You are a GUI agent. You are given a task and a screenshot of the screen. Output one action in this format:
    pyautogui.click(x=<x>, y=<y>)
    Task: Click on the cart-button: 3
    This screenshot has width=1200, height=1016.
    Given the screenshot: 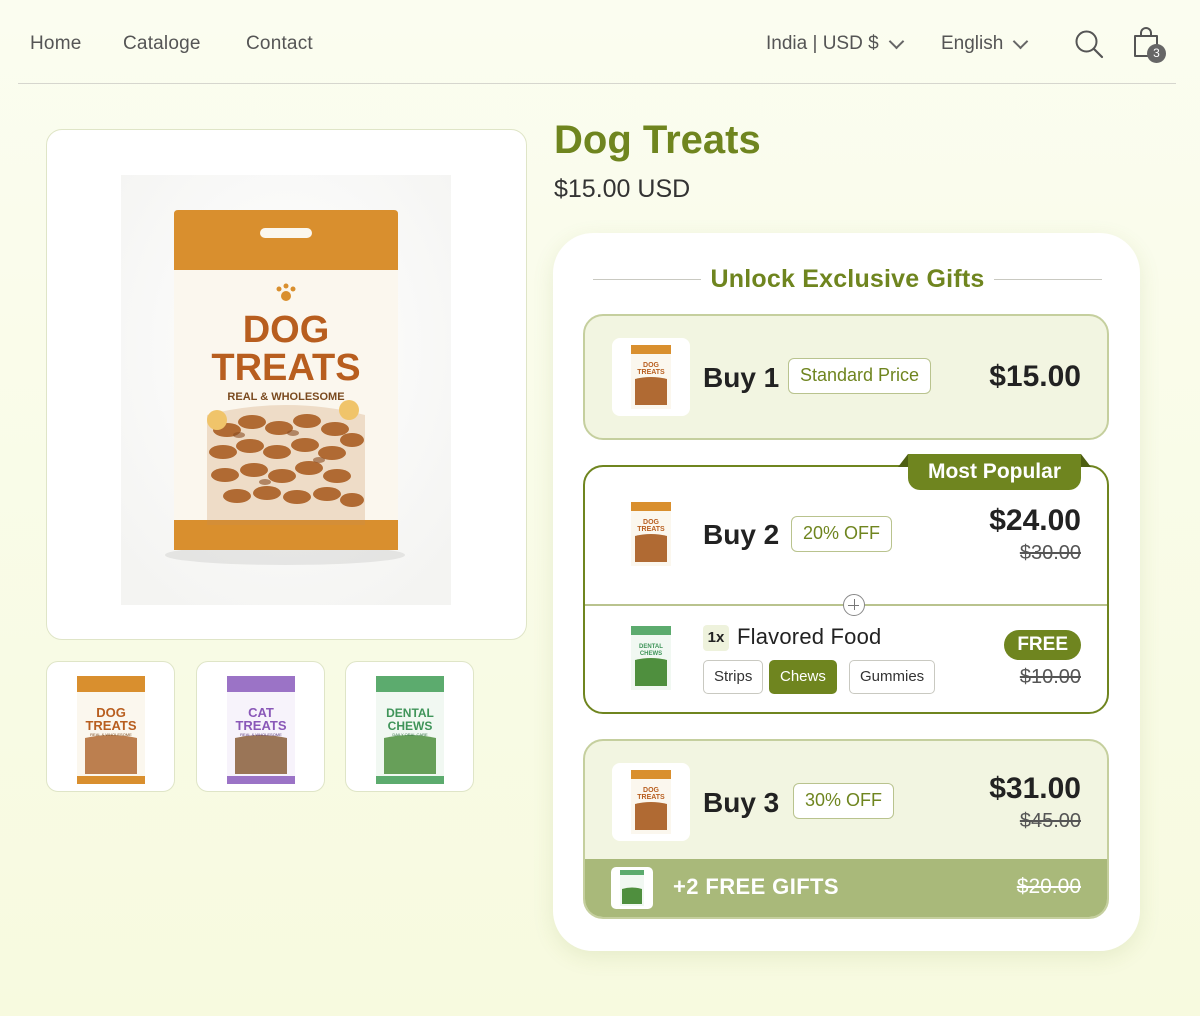 What is the action you would take?
    pyautogui.click(x=1150, y=45)
    